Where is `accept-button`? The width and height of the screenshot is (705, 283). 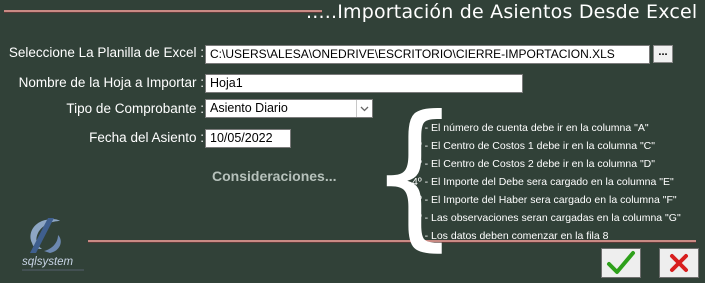 accept-button is located at coordinates (621, 263).